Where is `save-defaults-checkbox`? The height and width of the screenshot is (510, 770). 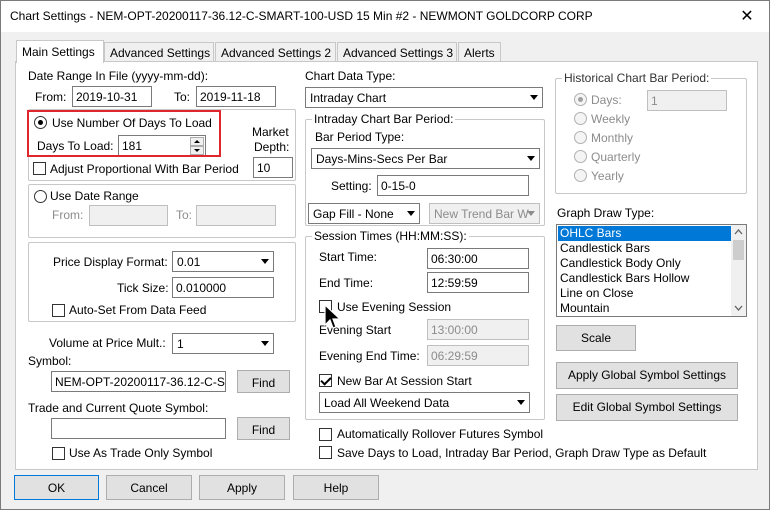 save-defaults-checkbox is located at coordinates (325, 452).